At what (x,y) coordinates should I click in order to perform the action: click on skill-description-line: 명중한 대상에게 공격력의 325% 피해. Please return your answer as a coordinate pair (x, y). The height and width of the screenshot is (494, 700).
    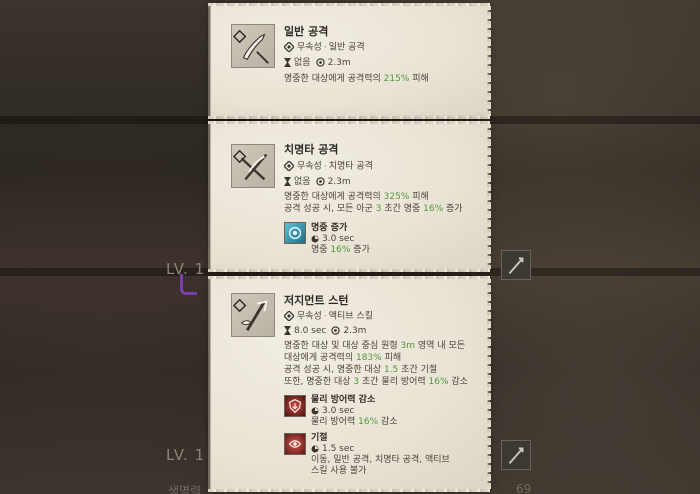
    Looking at the image, I should click on (356, 197).